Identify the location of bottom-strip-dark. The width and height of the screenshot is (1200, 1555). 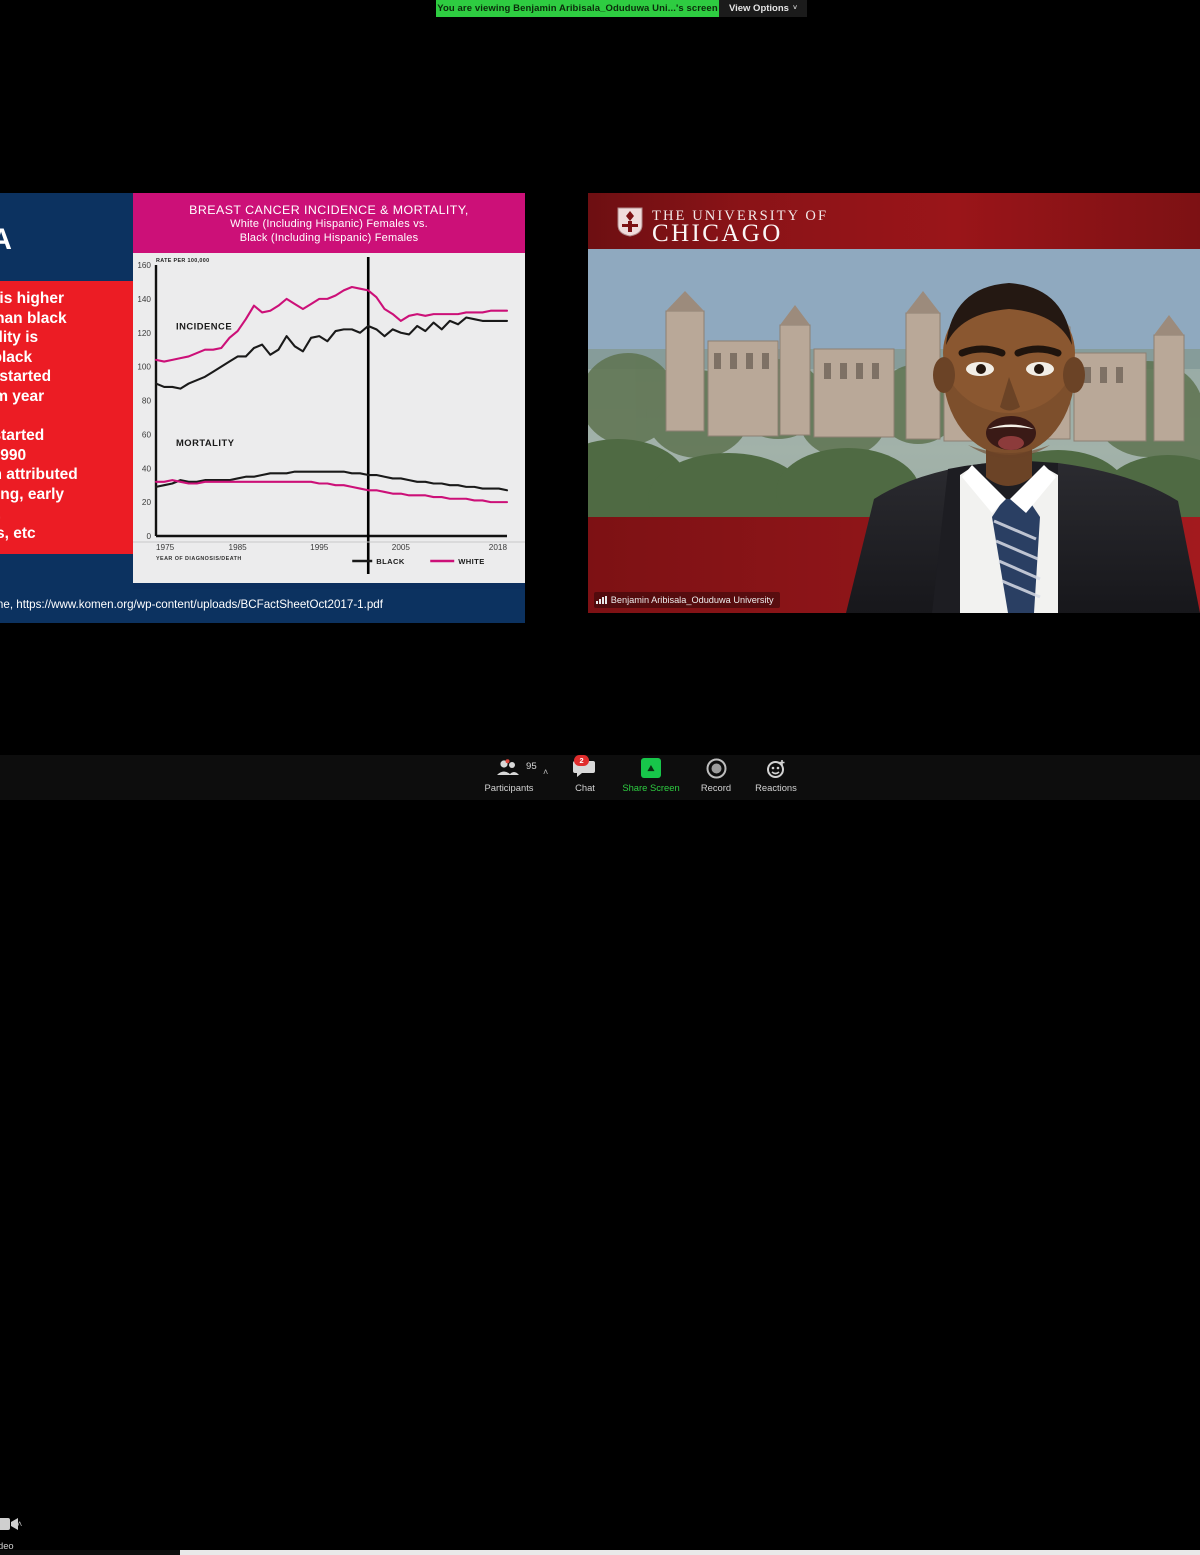
(90, 1552).